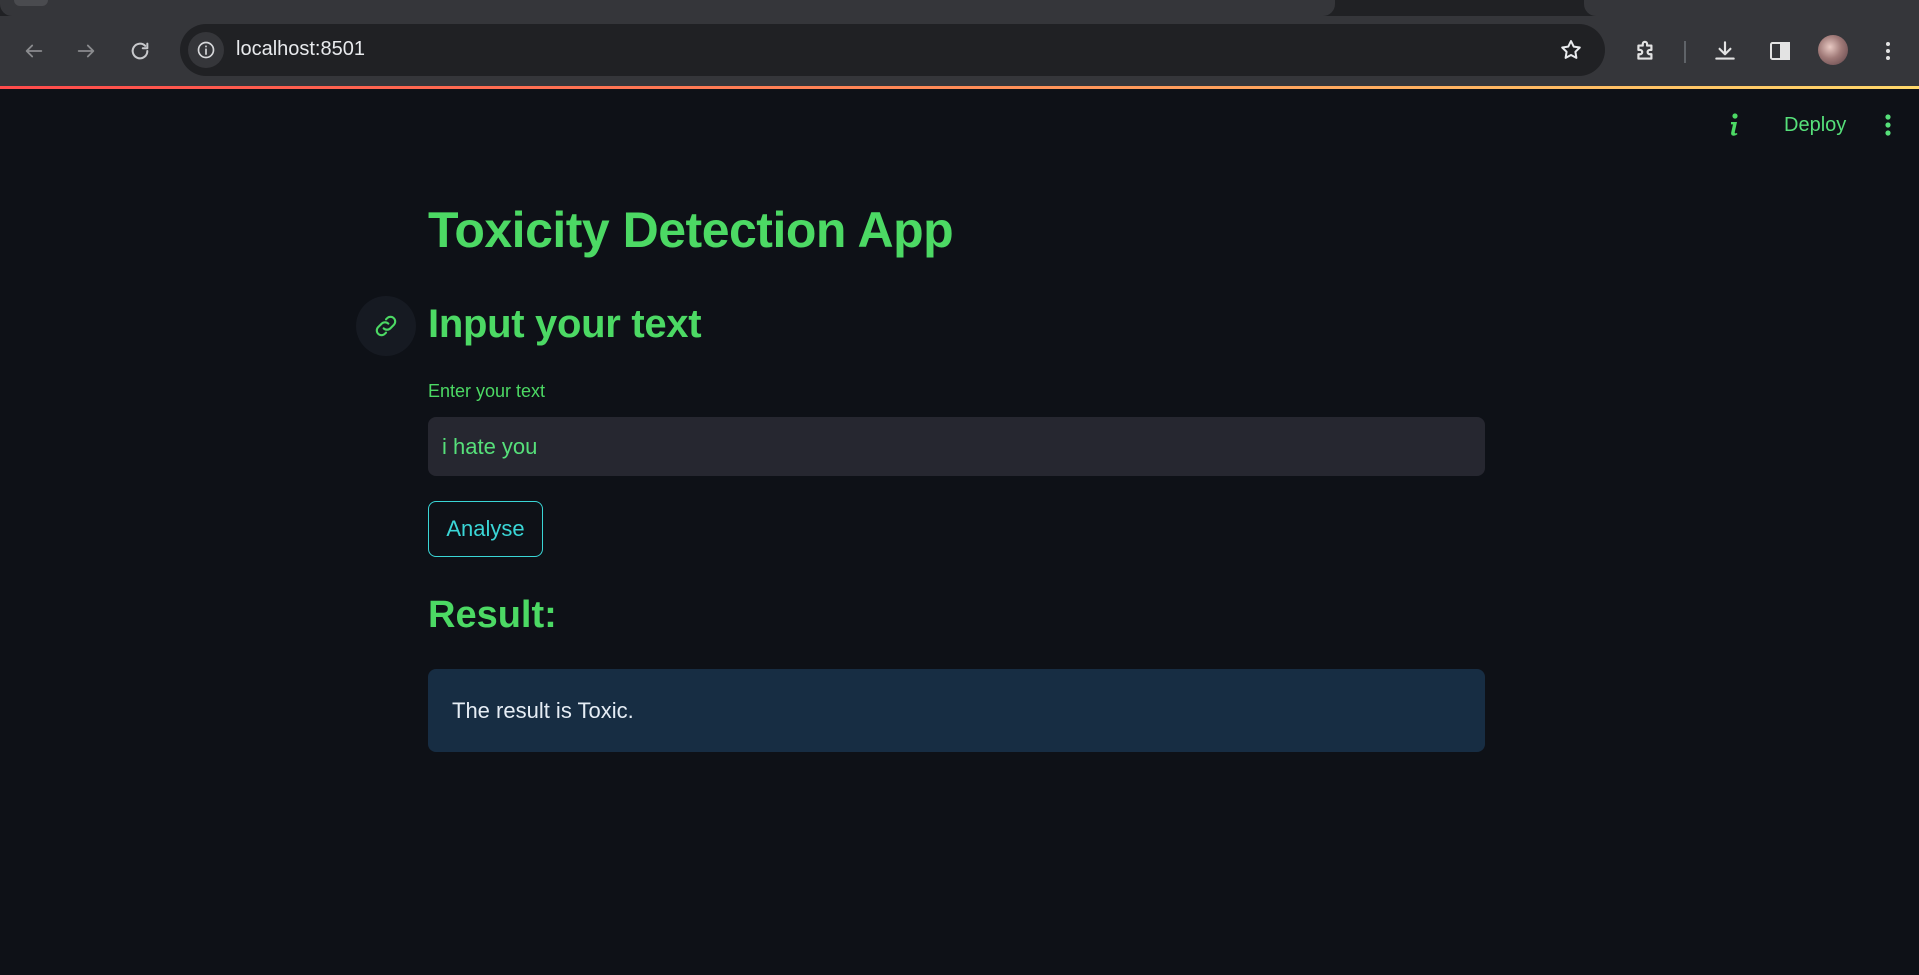 The image size is (1919, 975). I want to click on app-info-button, so click(1734, 125).